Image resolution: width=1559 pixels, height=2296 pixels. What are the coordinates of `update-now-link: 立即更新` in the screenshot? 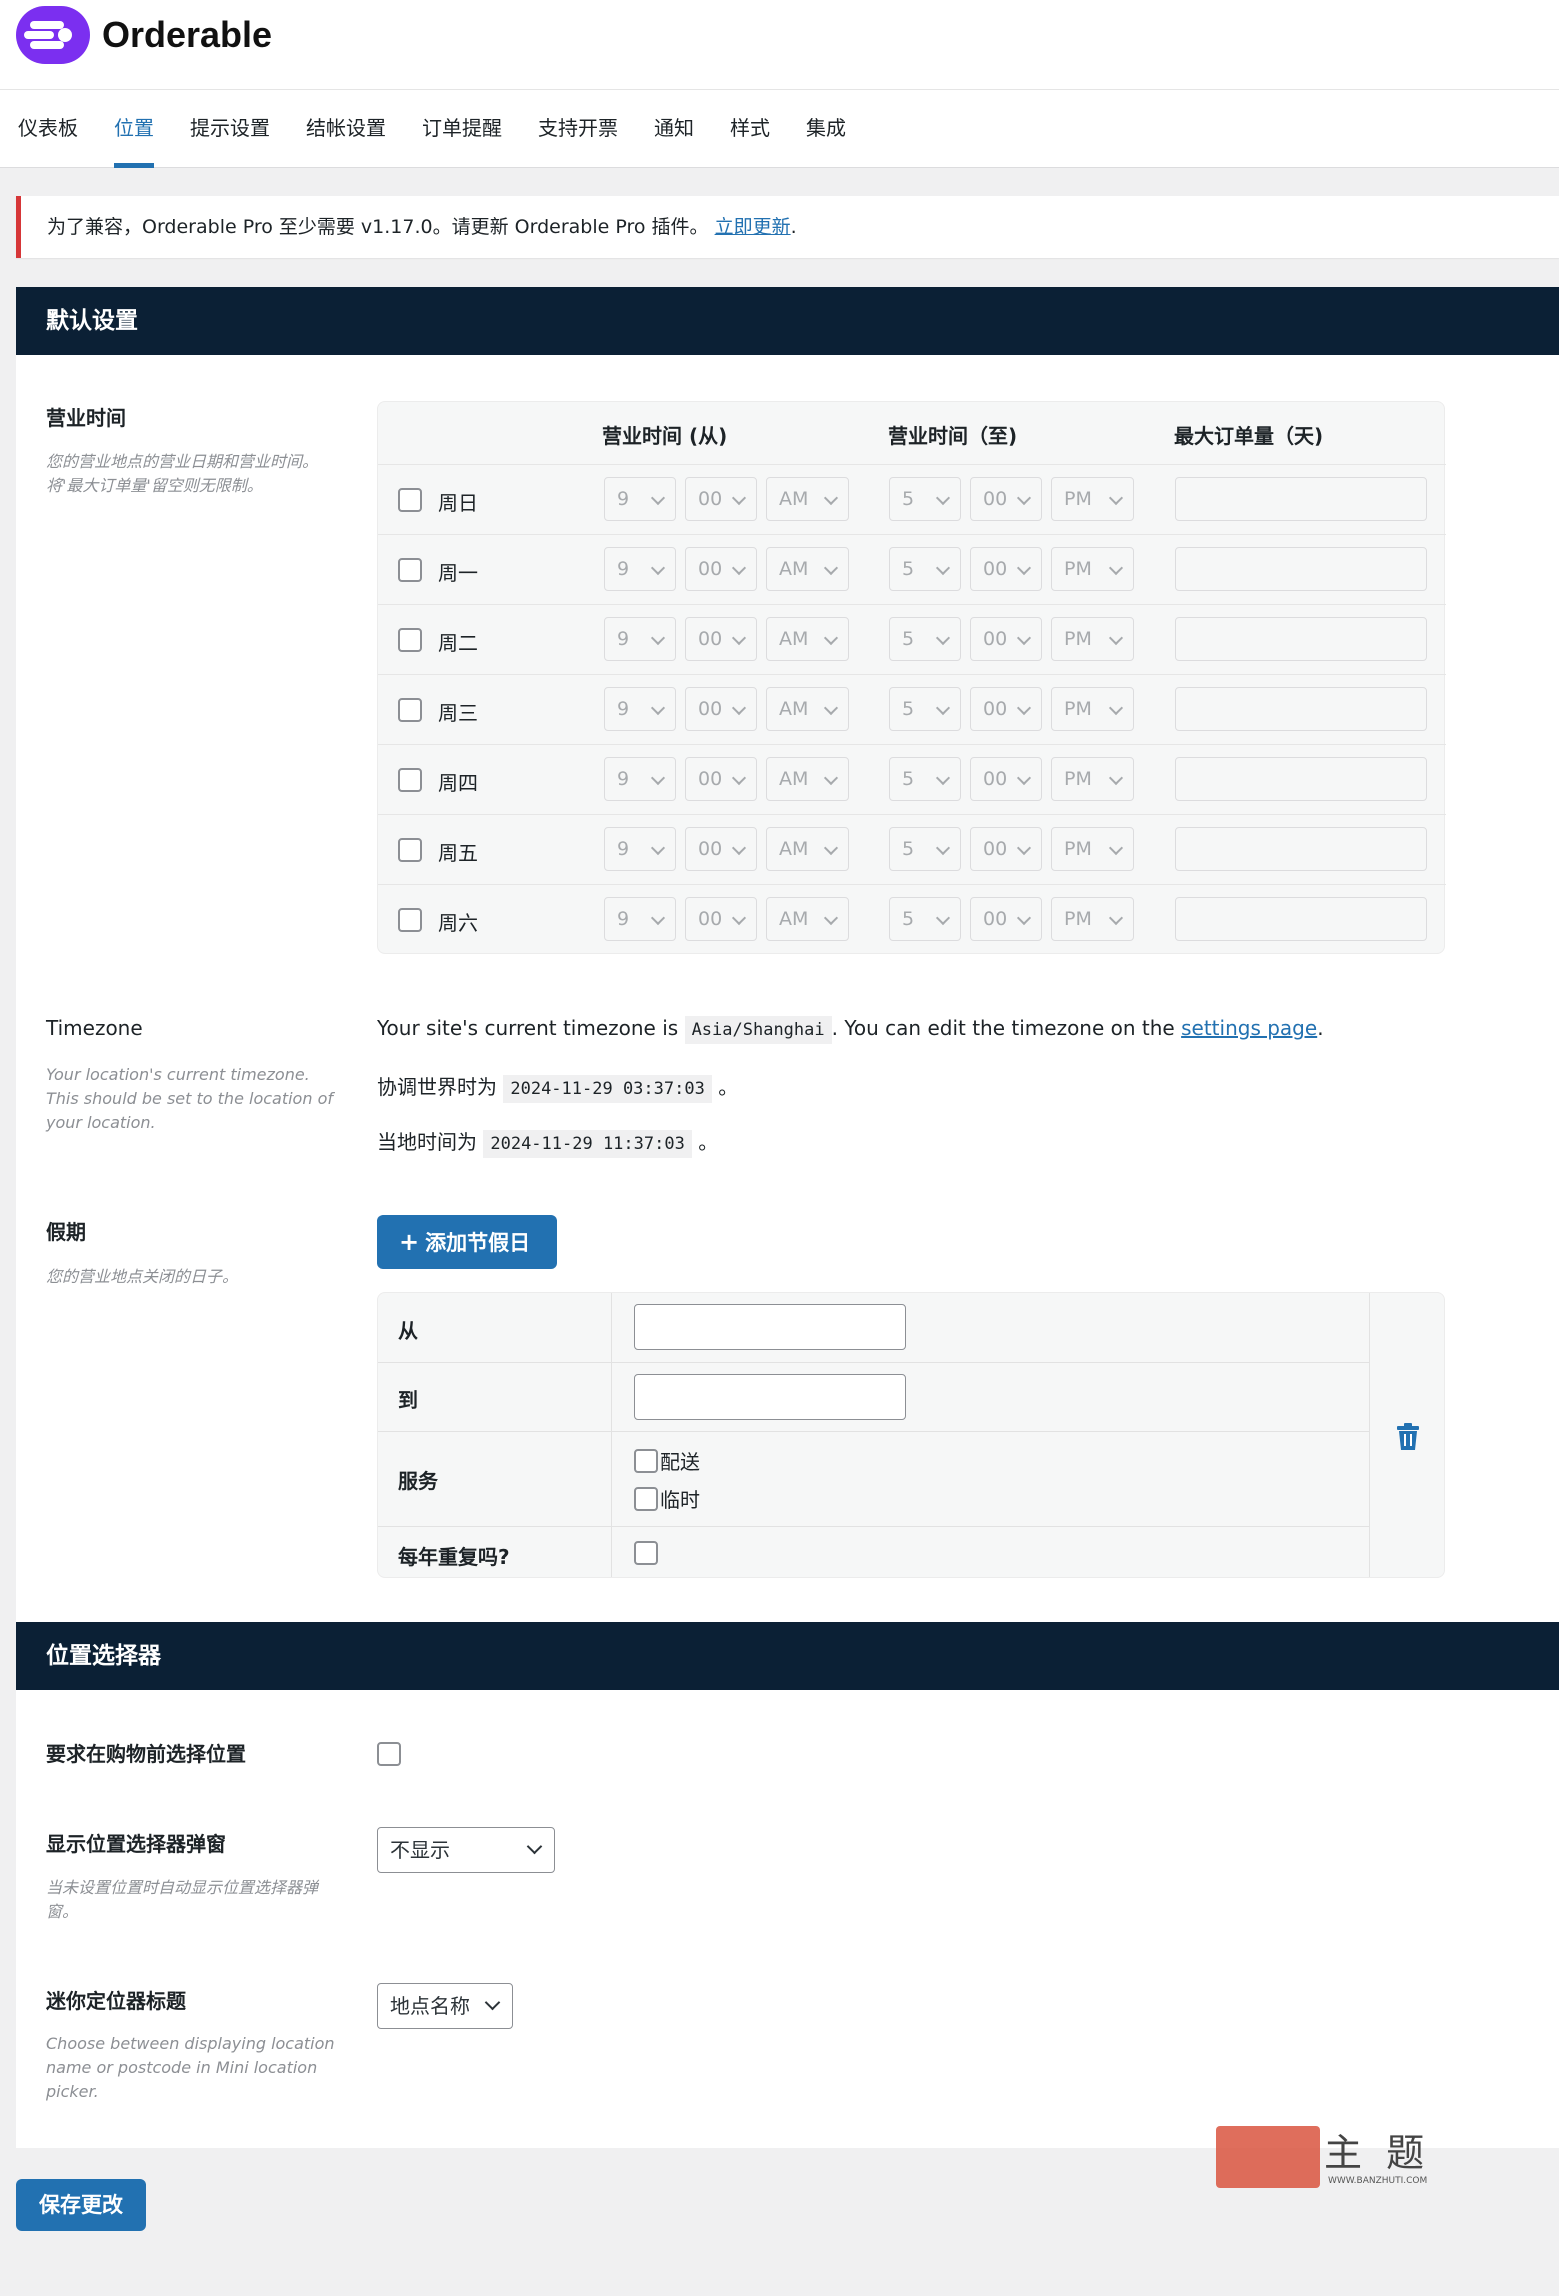 It's located at (753, 227).